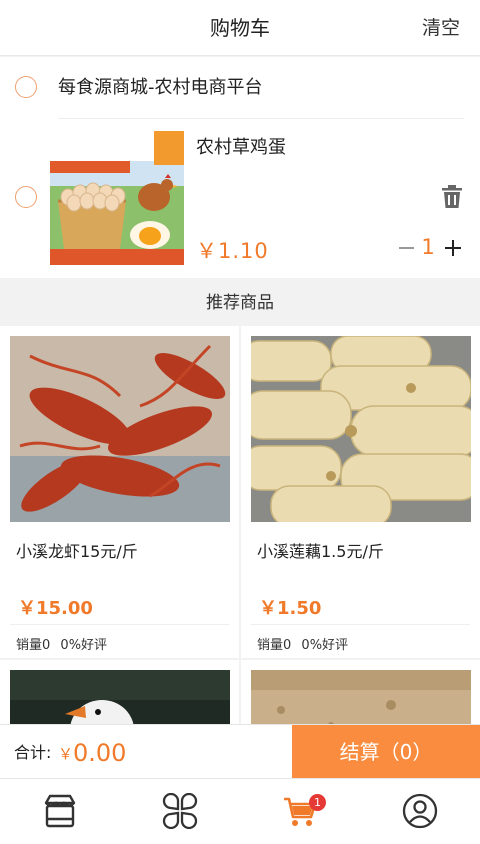 This screenshot has width=480, height=844. I want to click on product-price: ￥15.00, so click(55, 608).